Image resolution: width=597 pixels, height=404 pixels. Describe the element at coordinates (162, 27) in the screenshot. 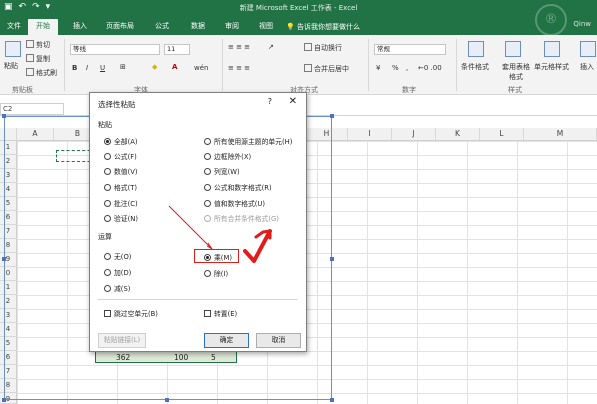

I see `tab-formulas: 公式` at that location.